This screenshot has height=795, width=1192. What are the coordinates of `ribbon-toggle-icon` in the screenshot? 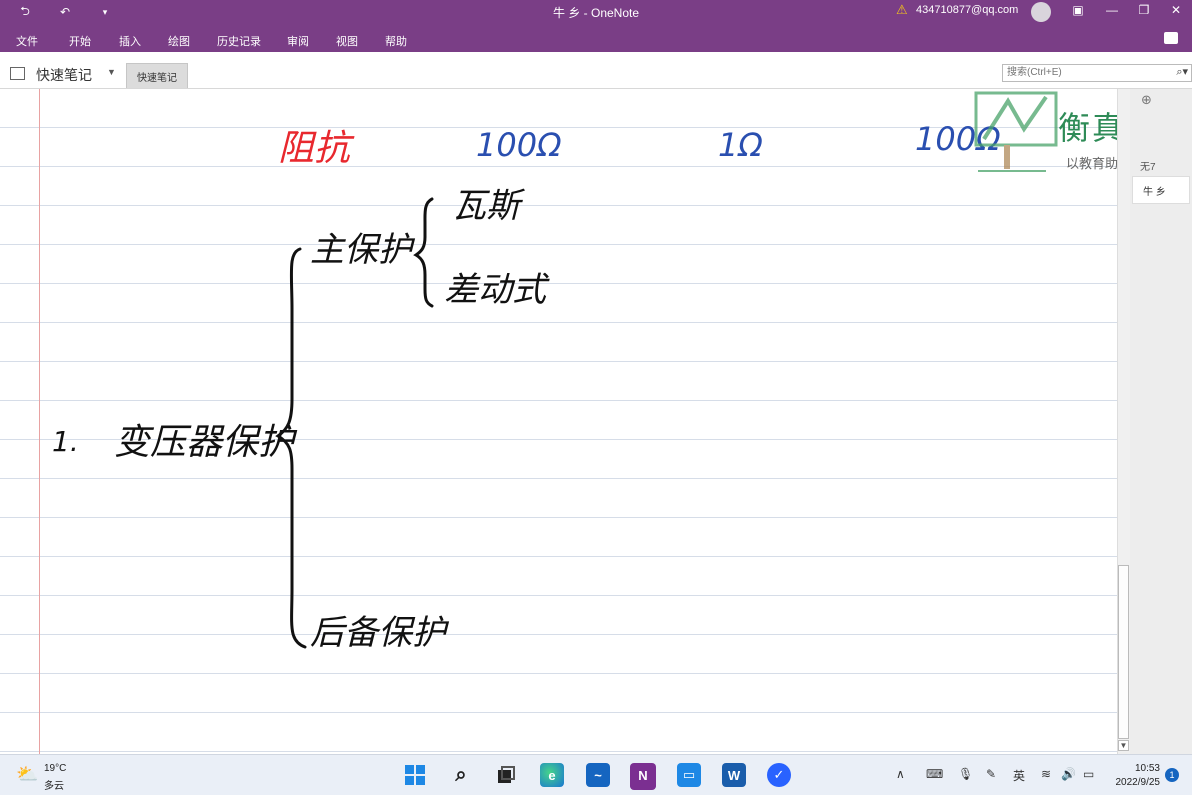 It's located at (1171, 38).